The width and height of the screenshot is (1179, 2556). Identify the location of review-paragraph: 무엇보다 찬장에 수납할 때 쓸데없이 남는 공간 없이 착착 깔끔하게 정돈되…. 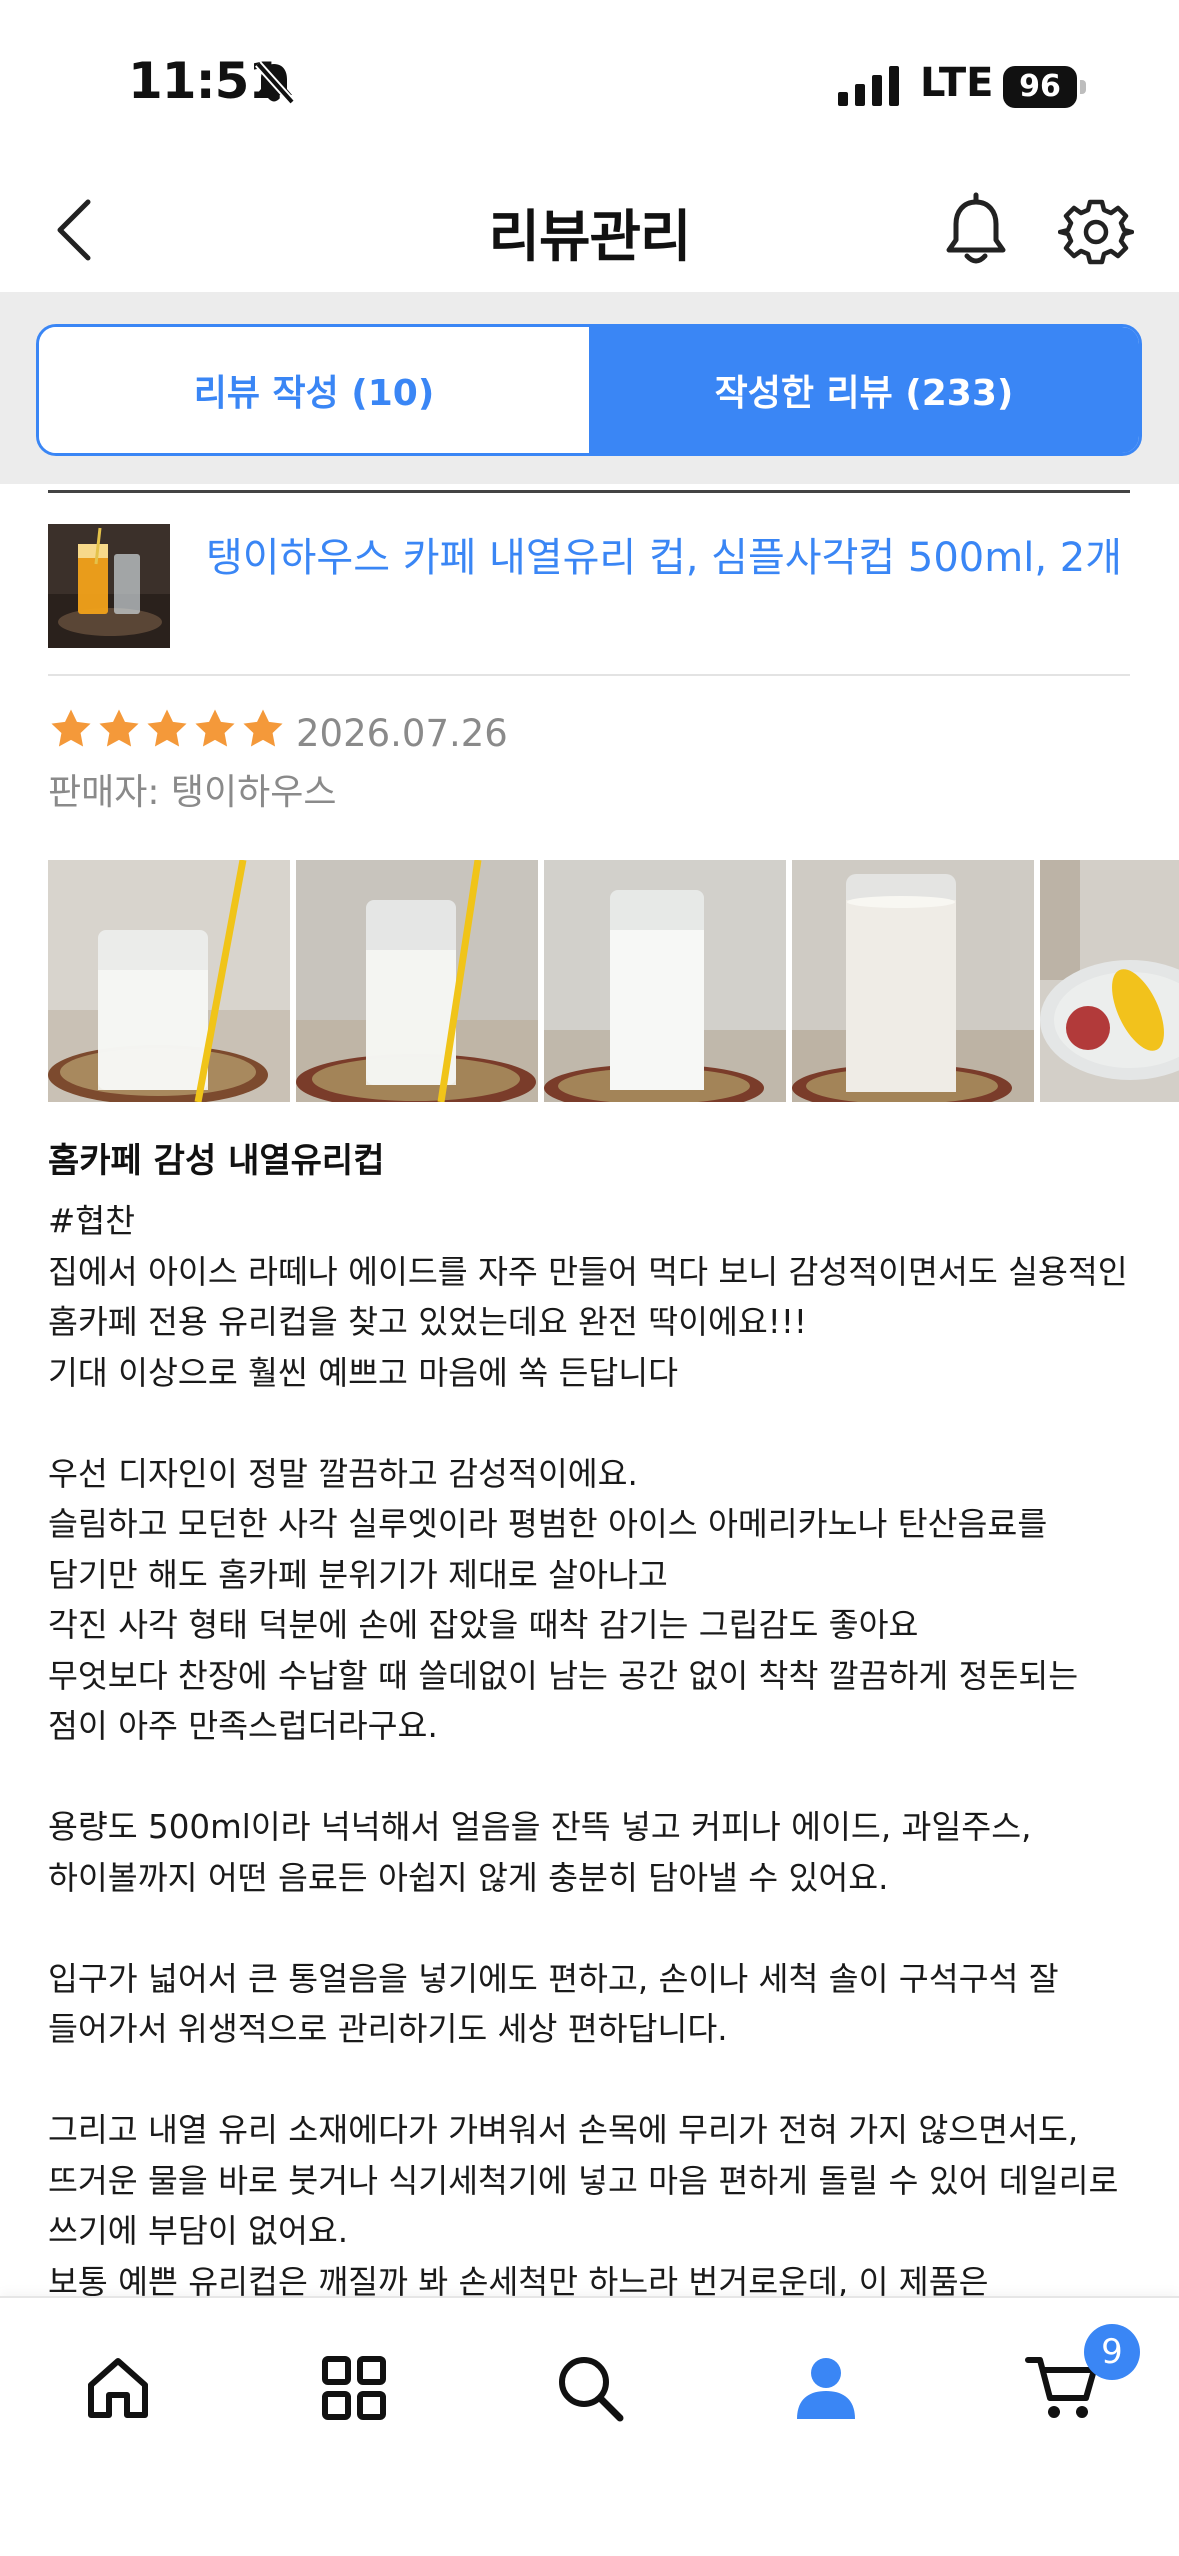
(563, 1701).